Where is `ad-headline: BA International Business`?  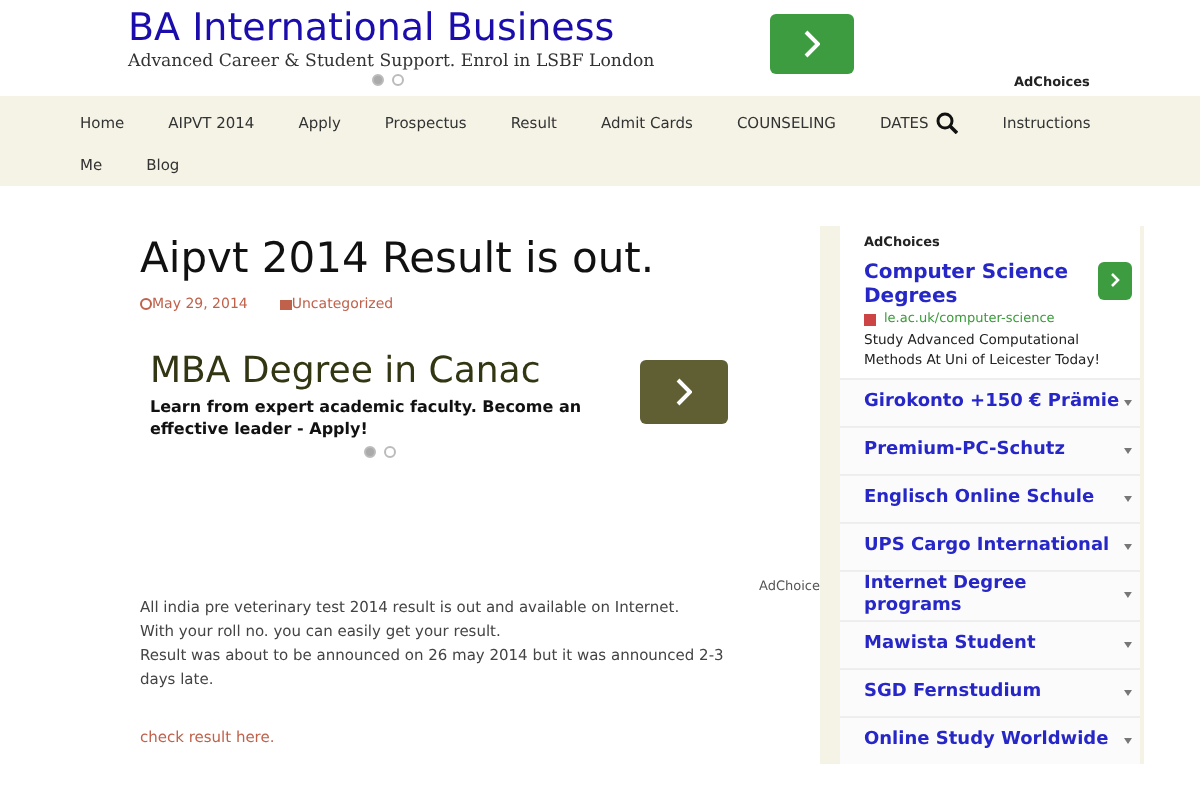
ad-headline: BA International Business is located at coordinates (428, 28).